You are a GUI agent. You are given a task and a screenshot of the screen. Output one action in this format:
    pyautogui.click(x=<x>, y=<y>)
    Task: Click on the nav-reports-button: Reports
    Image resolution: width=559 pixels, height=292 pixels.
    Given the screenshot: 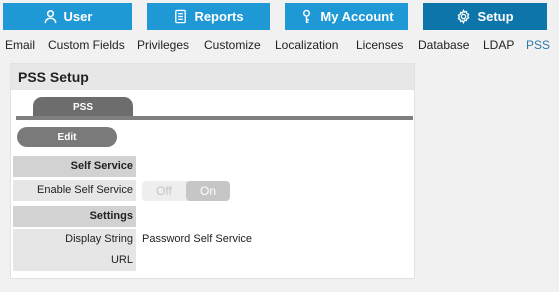 What is the action you would take?
    pyautogui.click(x=208, y=16)
    